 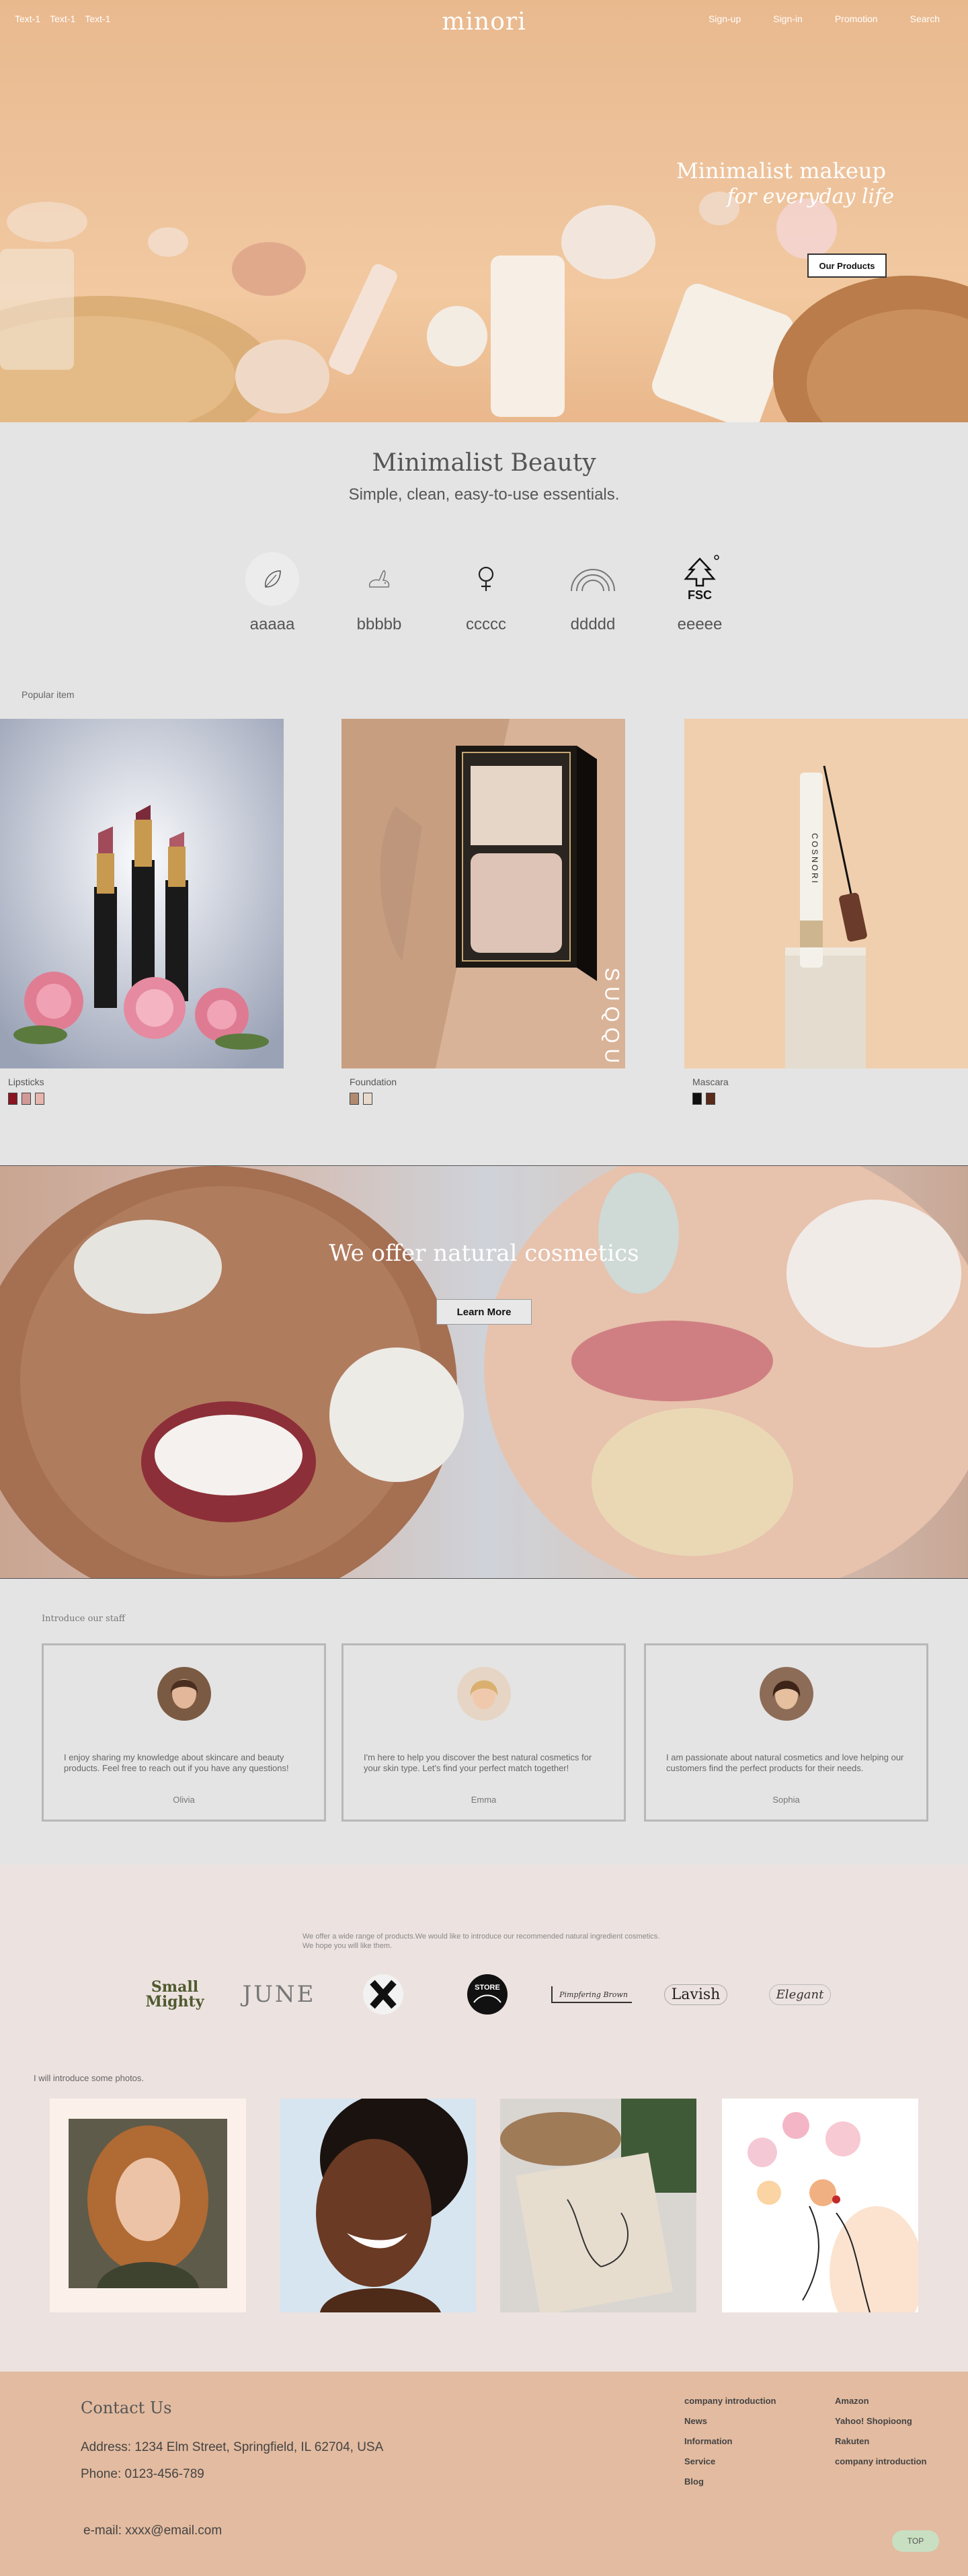 I want to click on mascara-image: COSNORI, so click(x=826, y=894).